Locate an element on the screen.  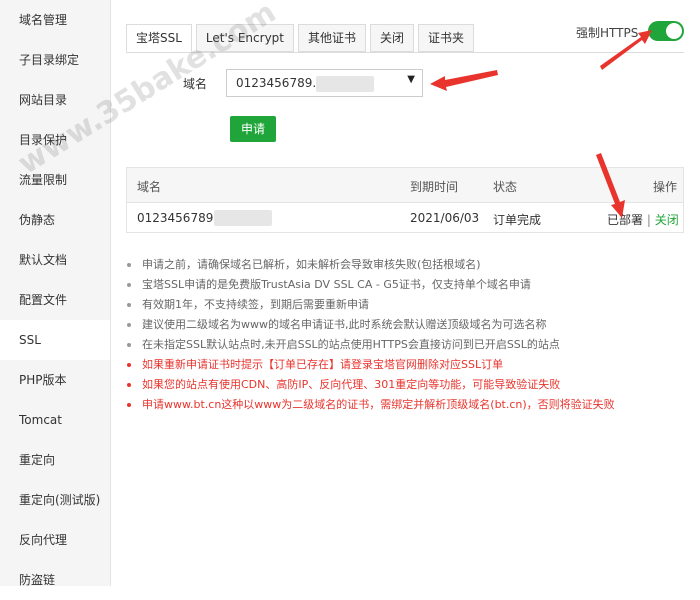
row-actions: 已部署 | 关闭 is located at coordinates (643, 219).